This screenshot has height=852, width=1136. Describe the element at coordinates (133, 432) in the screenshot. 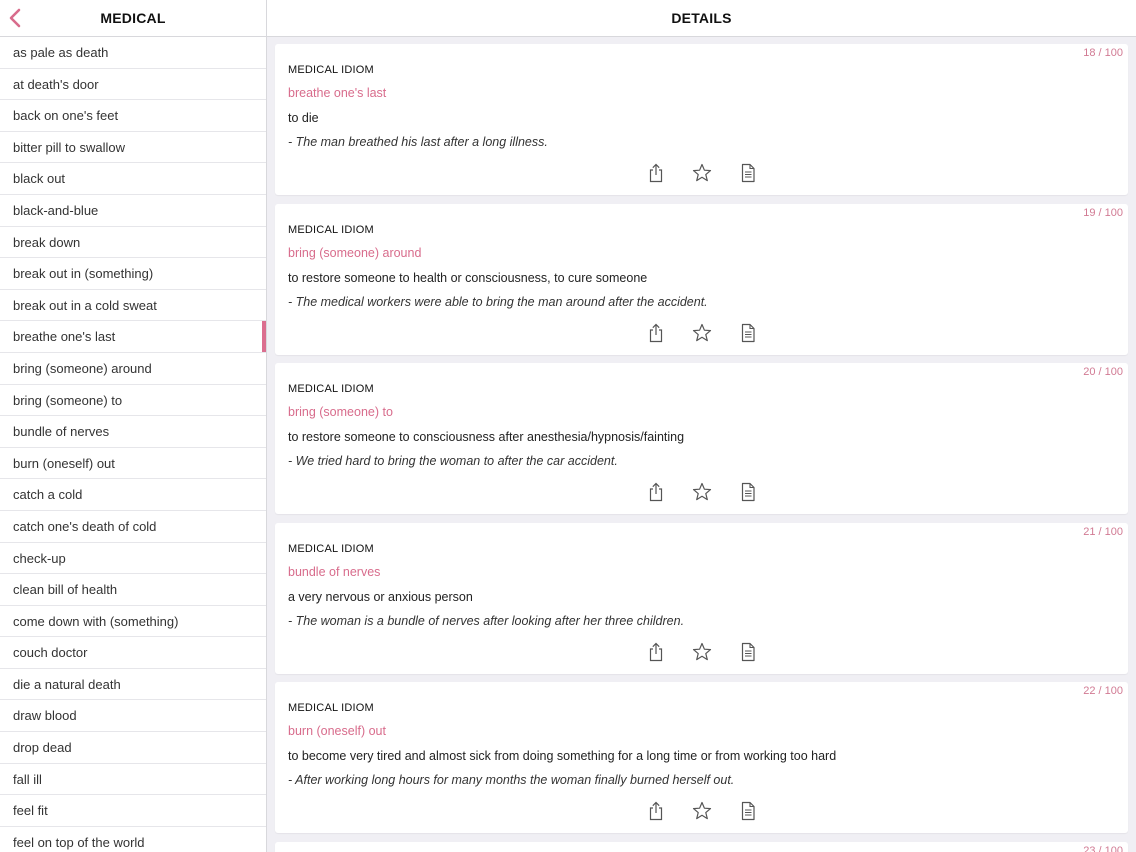

I see `list-item: bundle of nerves` at that location.